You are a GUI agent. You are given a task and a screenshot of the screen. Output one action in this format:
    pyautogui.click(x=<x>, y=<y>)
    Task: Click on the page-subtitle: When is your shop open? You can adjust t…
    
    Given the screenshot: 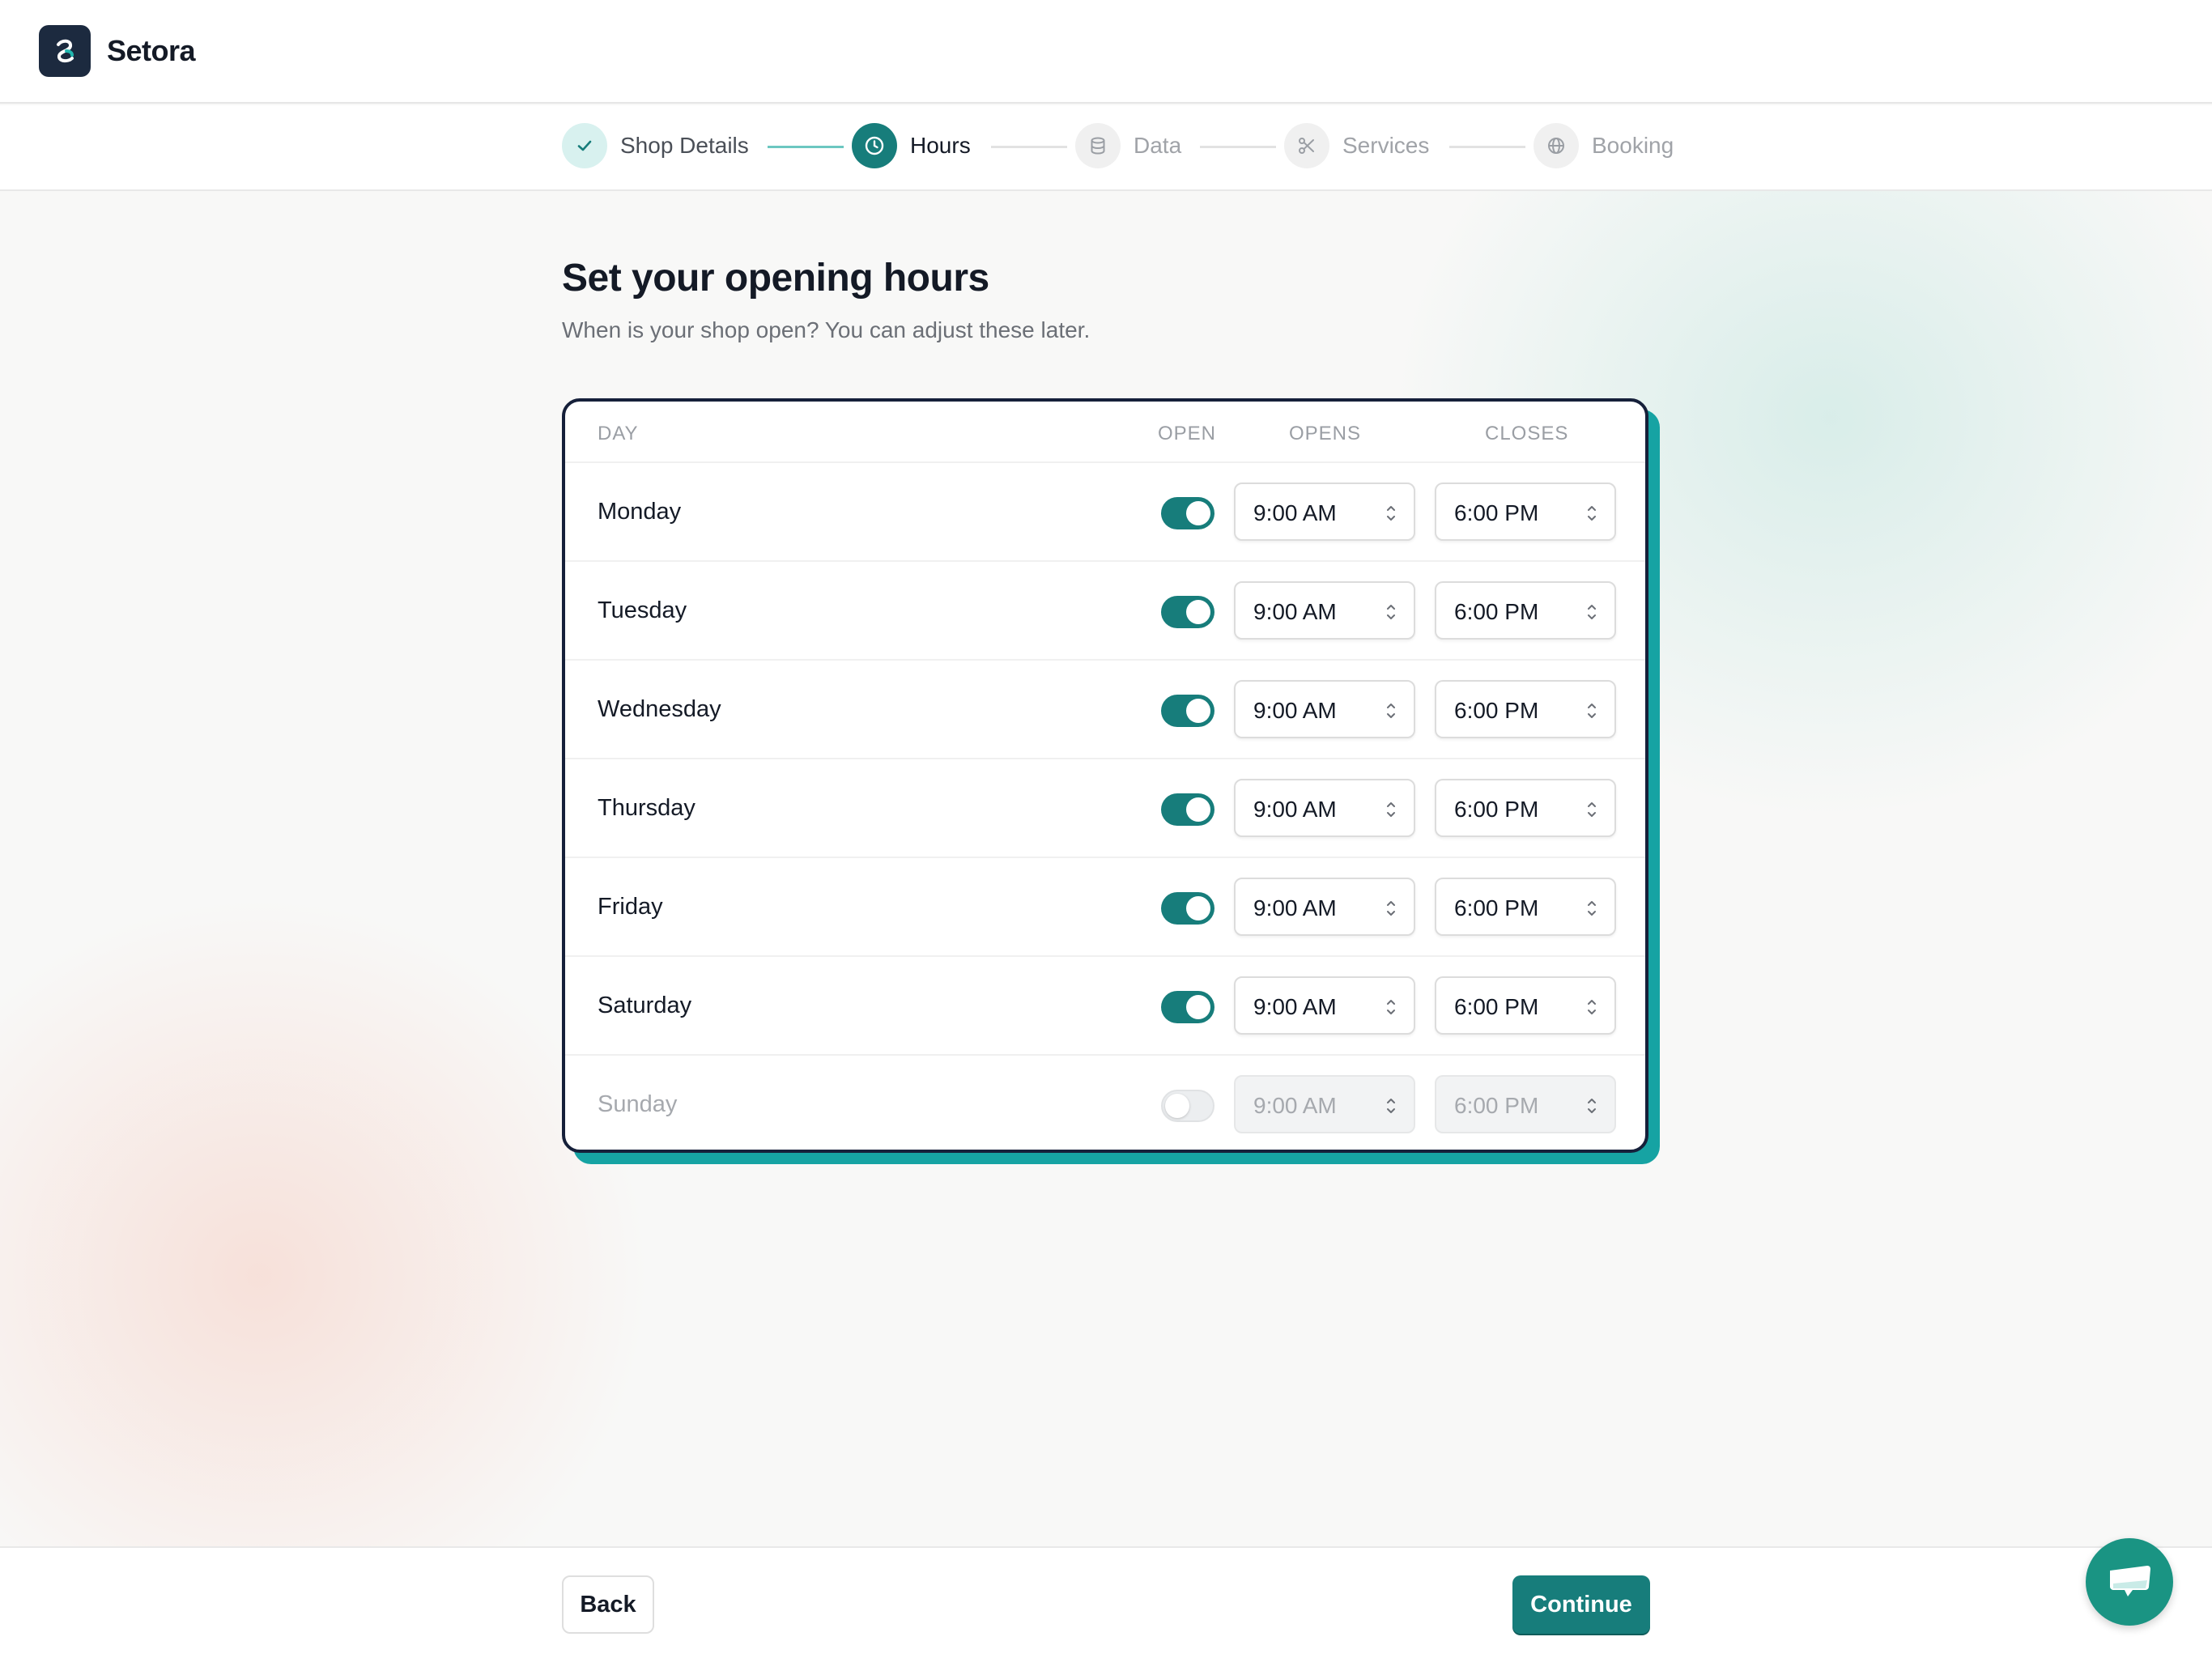 What is the action you would take?
    pyautogui.click(x=827, y=329)
    